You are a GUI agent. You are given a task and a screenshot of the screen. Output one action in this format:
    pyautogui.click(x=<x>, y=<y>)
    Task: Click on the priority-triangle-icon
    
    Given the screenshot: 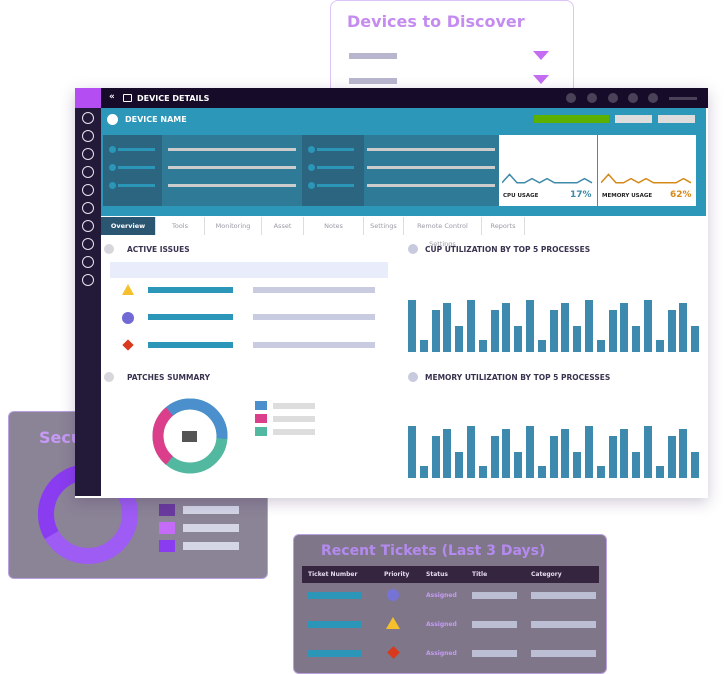 What is the action you would take?
    pyautogui.click(x=393, y=623)
    